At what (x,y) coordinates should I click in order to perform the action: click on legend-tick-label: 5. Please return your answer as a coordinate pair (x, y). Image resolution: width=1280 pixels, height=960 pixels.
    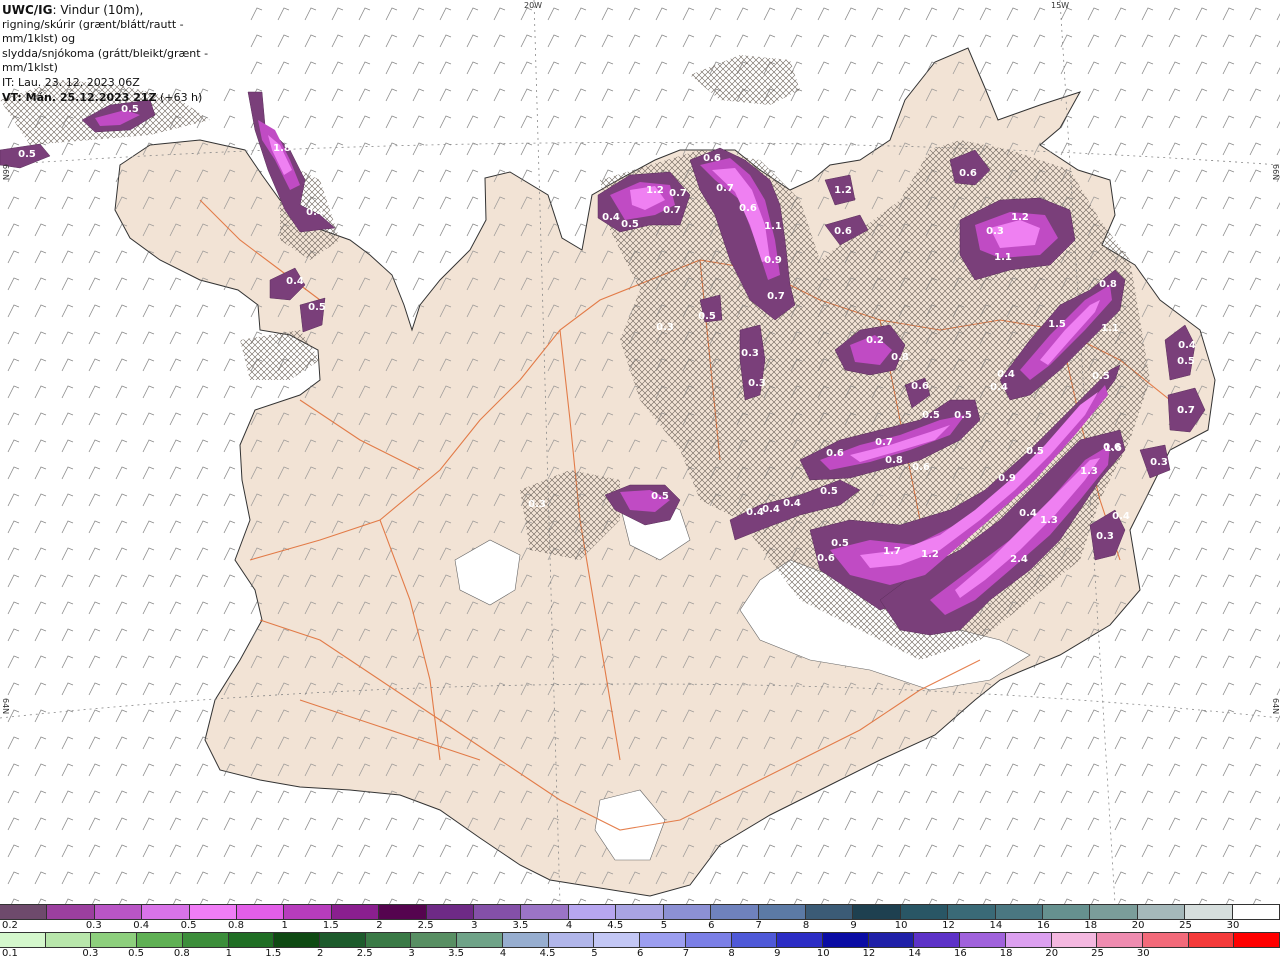
    Looking at the image, I should click on (594, 953).